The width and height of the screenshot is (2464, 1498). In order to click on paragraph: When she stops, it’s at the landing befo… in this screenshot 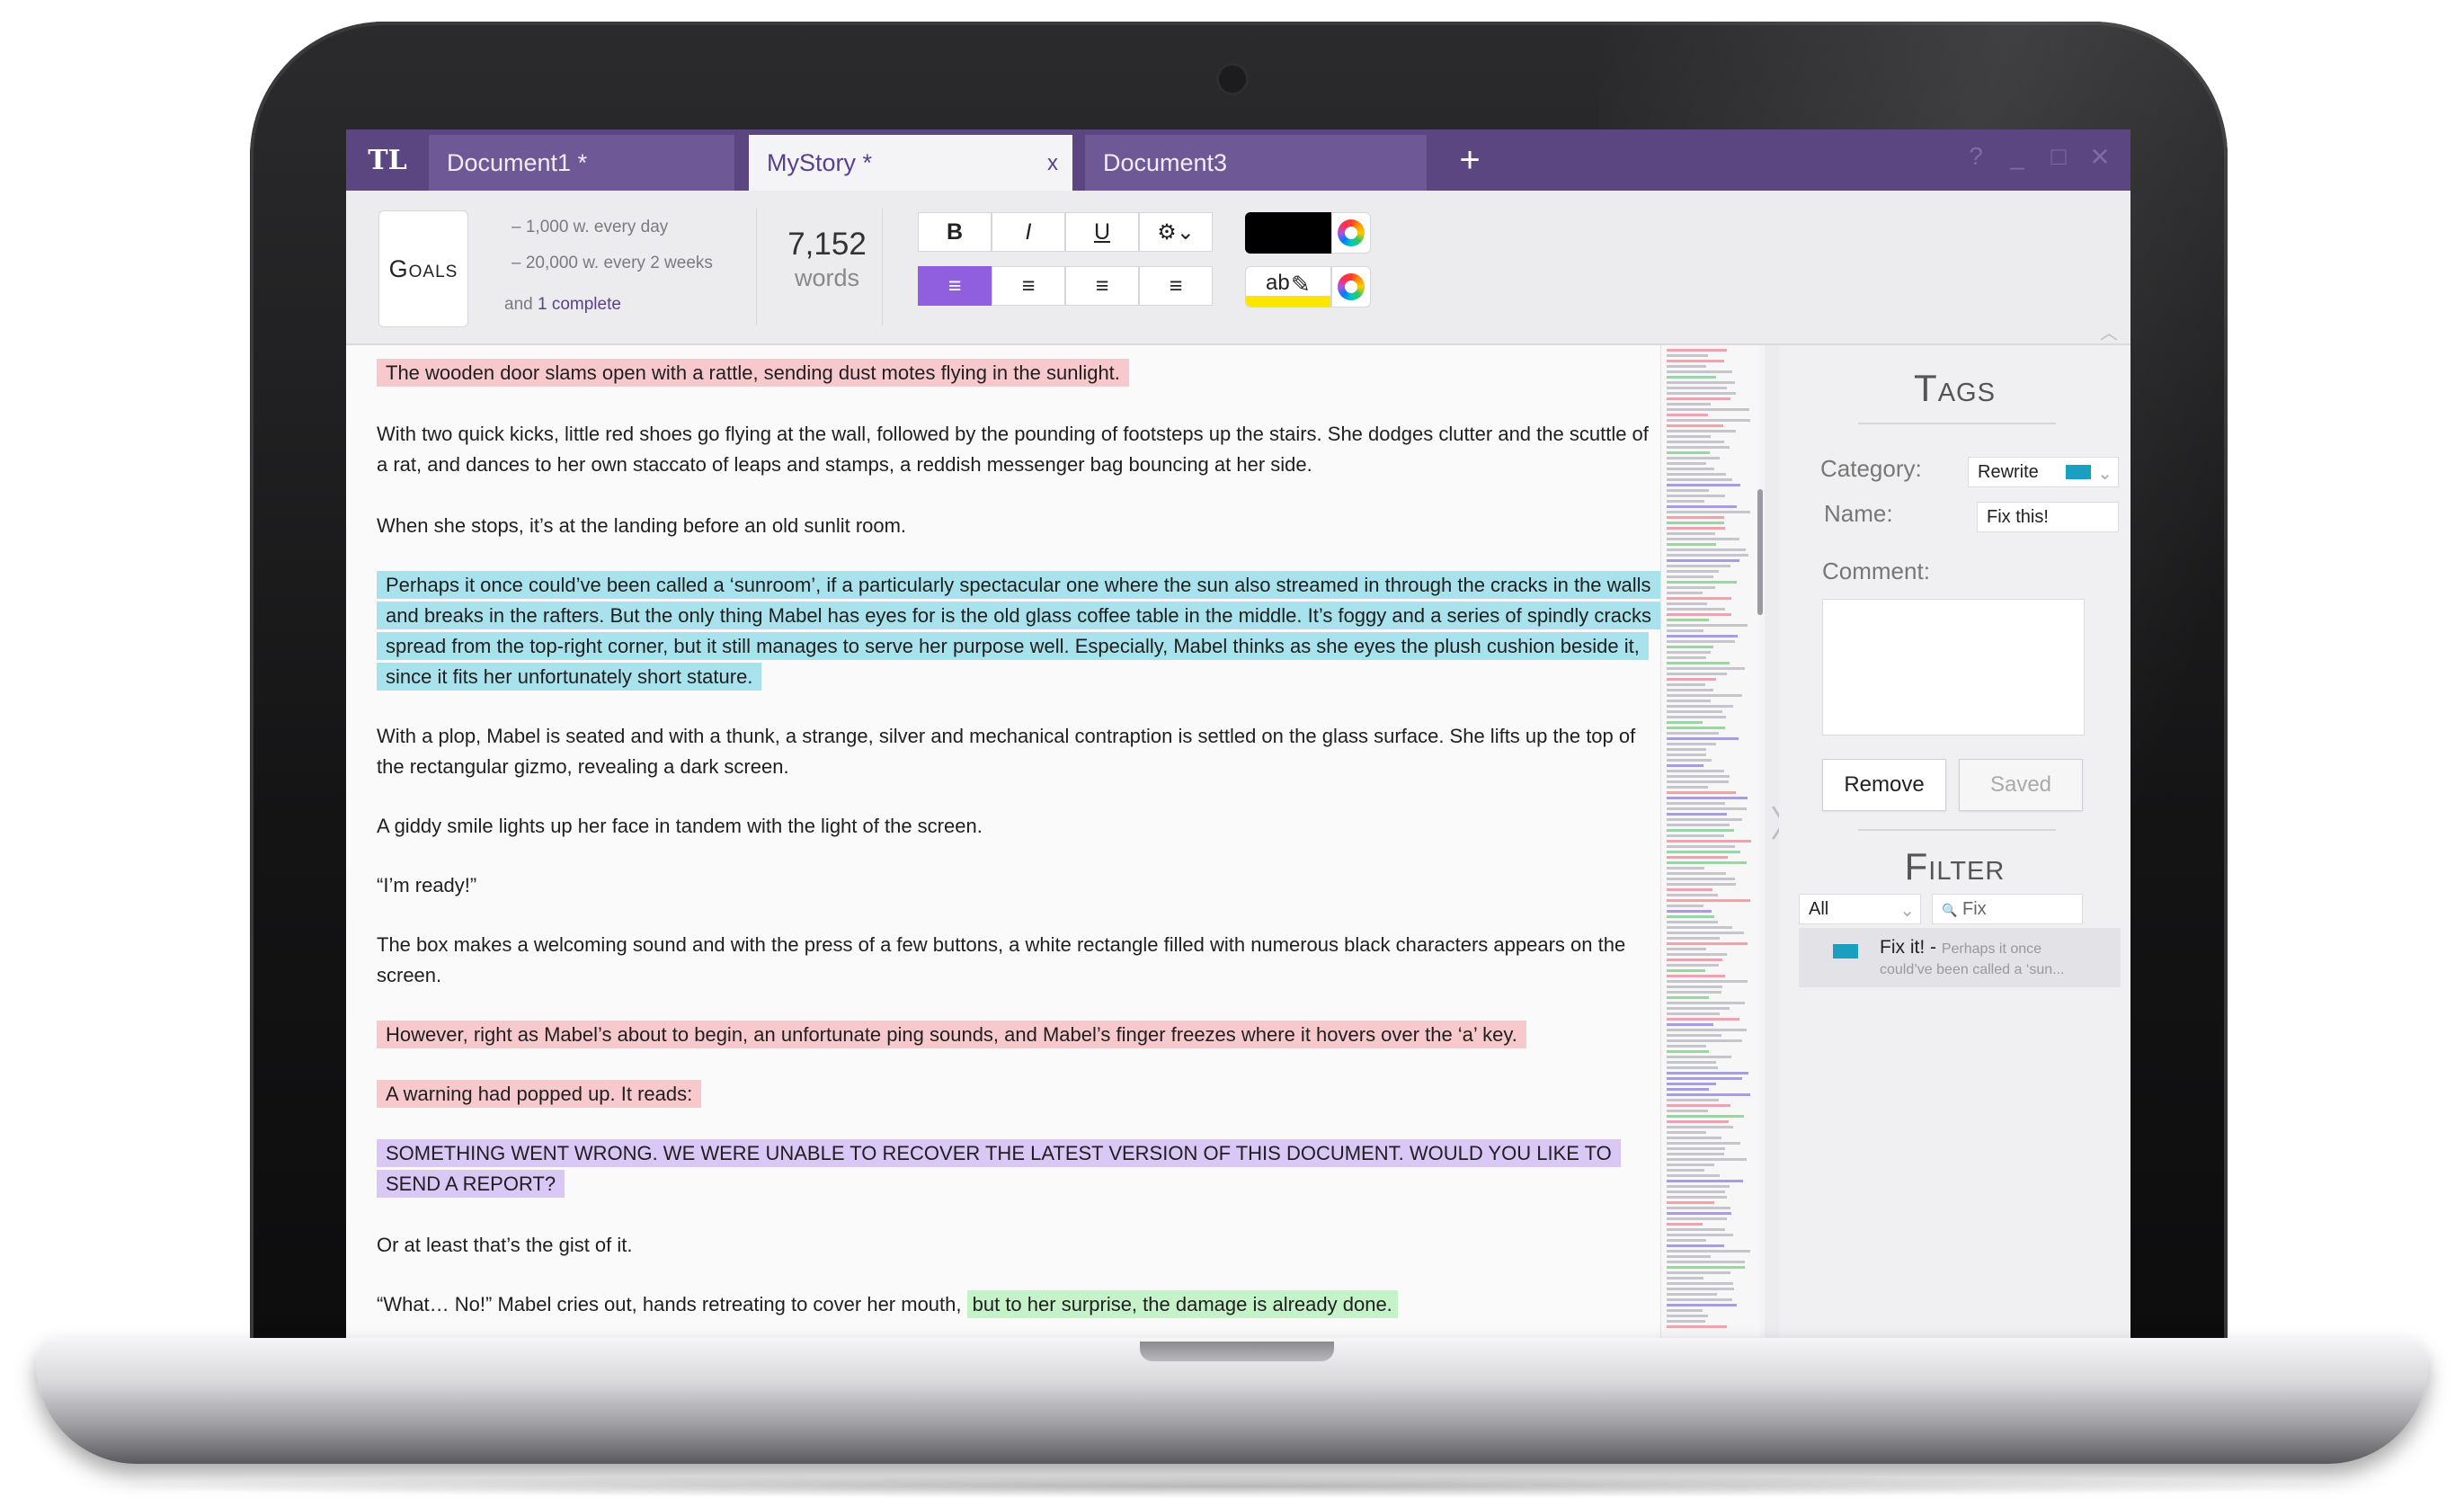, I will do `click(1014, 526)`.